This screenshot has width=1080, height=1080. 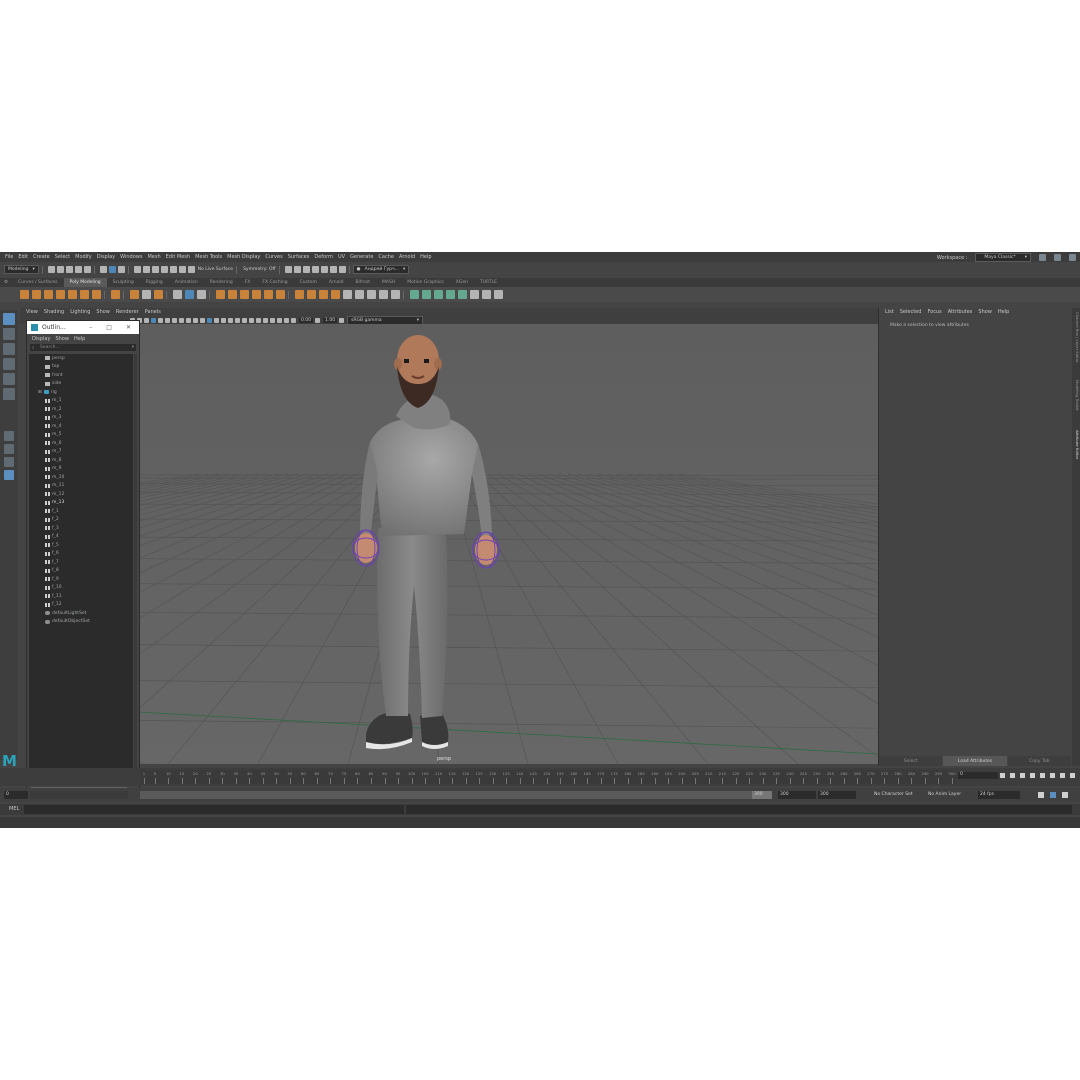 I want to click on panel-menu-item: Show, so click(x=103, y=312).